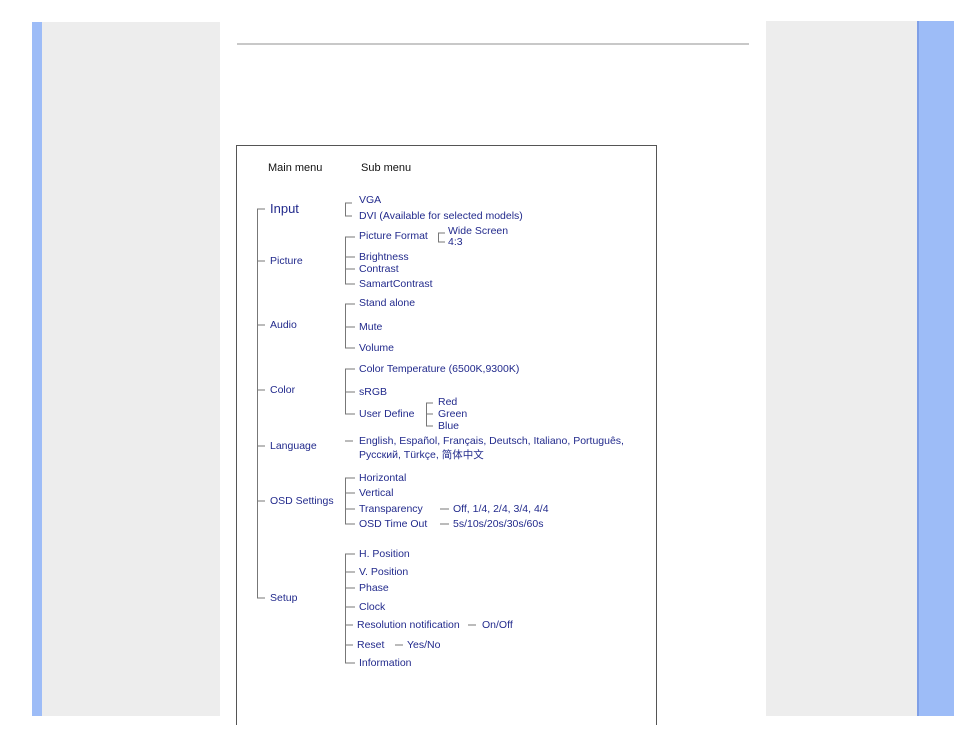 The height and width of the screenshot is (738, 954). Describe the element at coordinates (295, 168) in the screenshot. I see `header-main-menu: Main menu` at that location.